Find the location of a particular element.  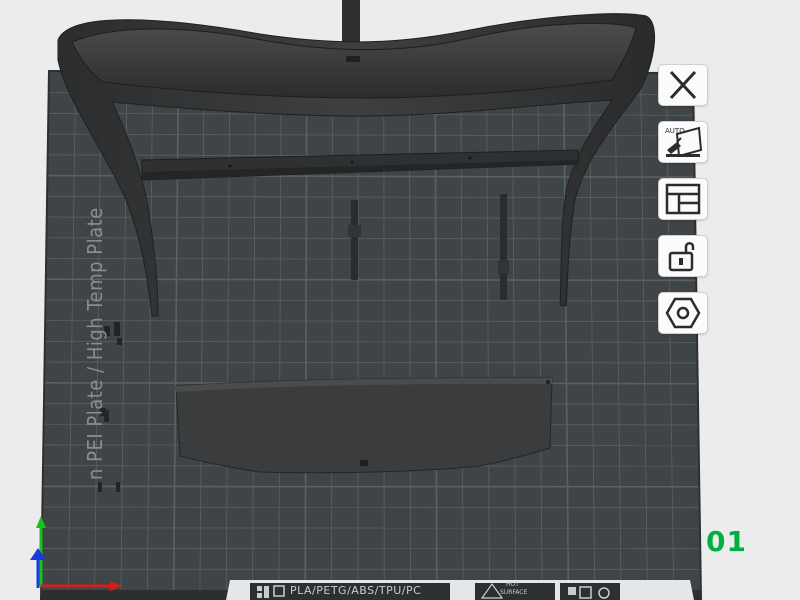

delete-plate-button is located at coordinates (683, 85).